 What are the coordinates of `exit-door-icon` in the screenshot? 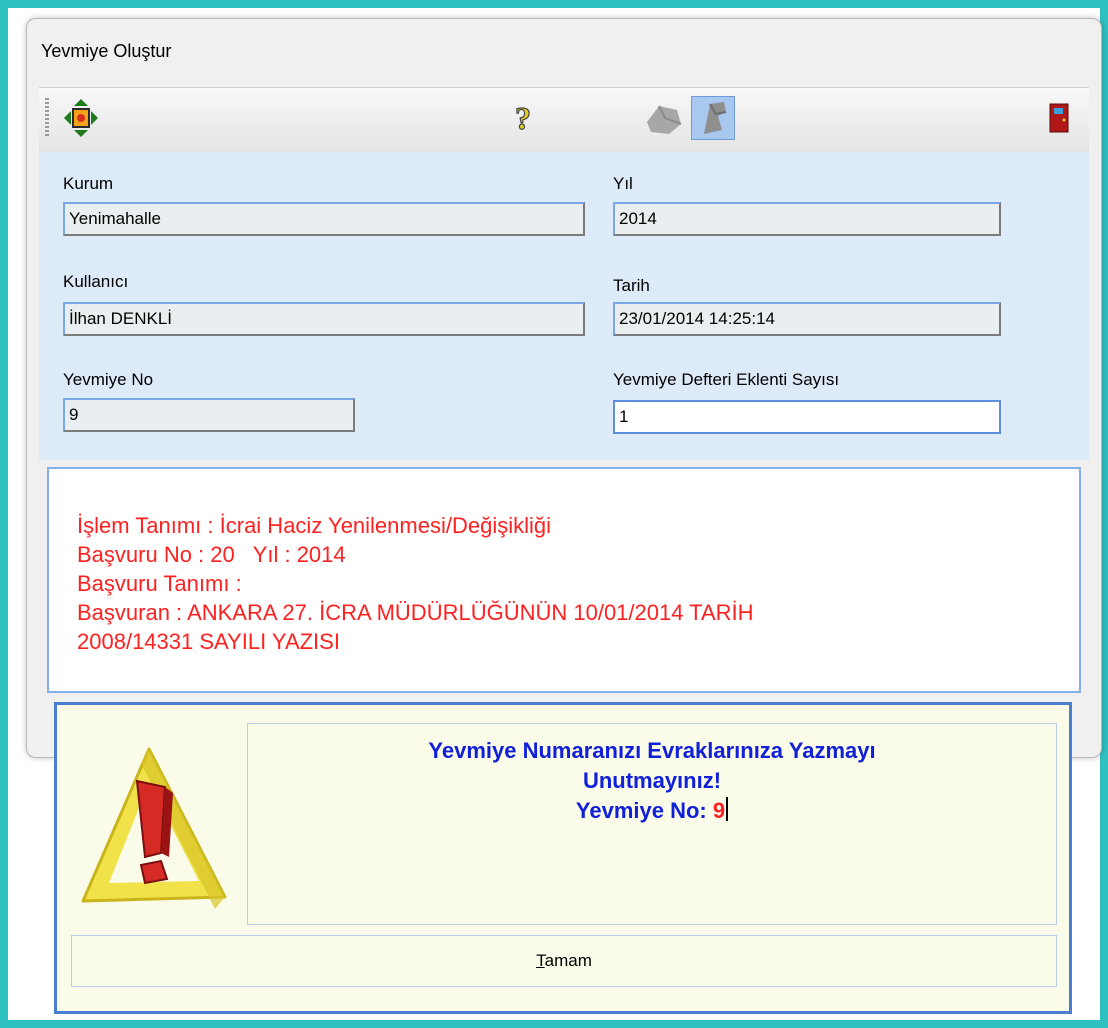 It's located at (1059, 118).